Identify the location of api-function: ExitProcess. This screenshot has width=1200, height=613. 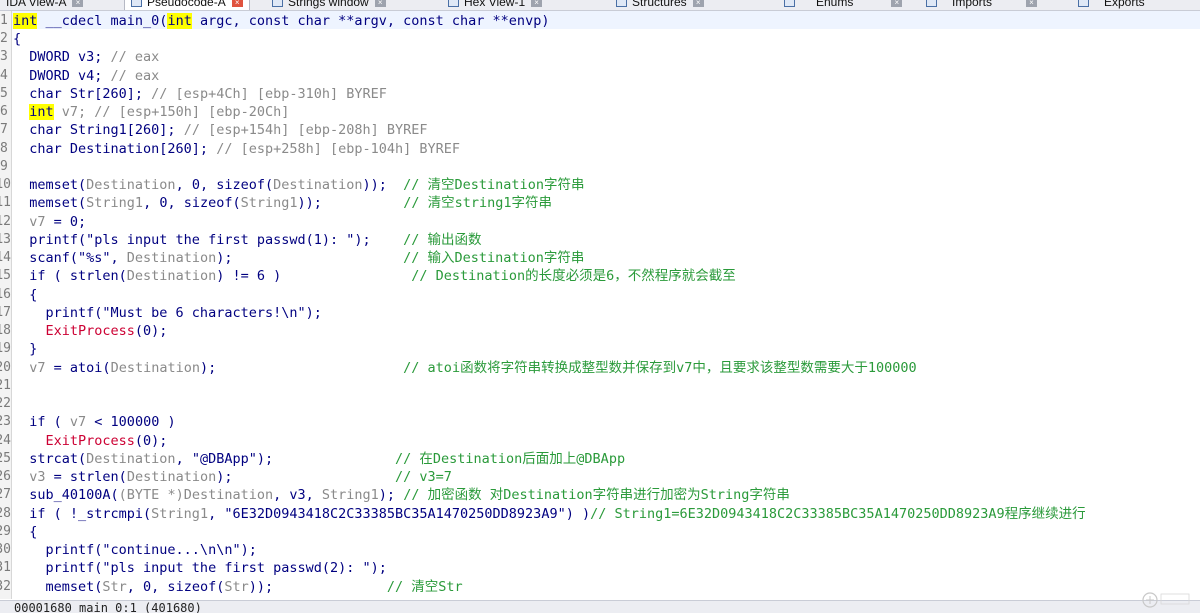
(90, 441).